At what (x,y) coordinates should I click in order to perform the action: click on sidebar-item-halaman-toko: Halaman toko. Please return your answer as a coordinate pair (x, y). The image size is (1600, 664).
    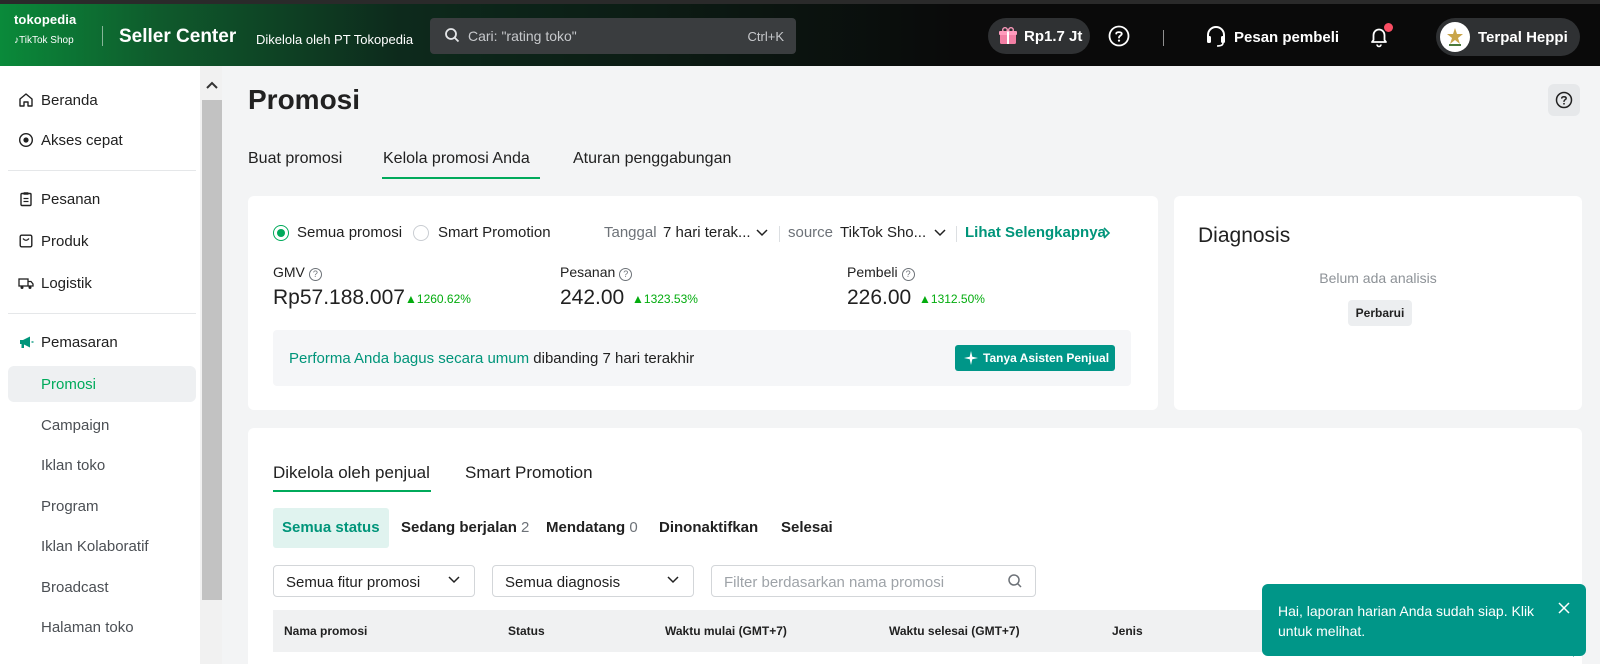
    Looking at the image, I should click on (102, 627).